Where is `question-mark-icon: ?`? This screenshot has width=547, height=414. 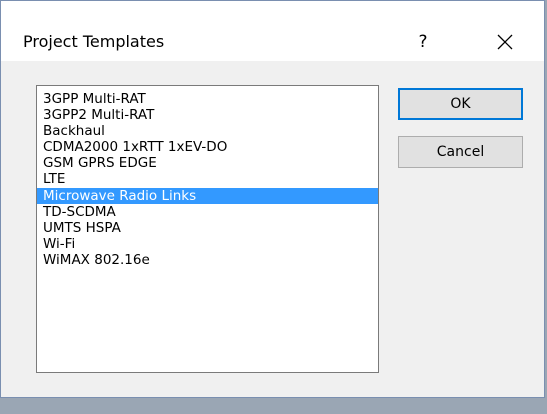 question-mark-icon: ? is located at coordinates (423, 42).